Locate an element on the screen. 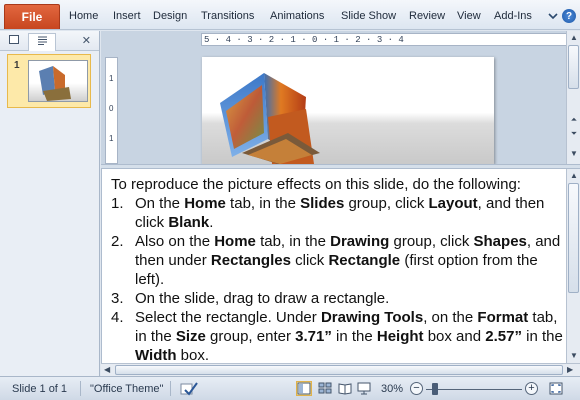 The height and width of the screenshot is (400, 580). scroll-right-icon: ▶ is located at coordinates (570, 369).